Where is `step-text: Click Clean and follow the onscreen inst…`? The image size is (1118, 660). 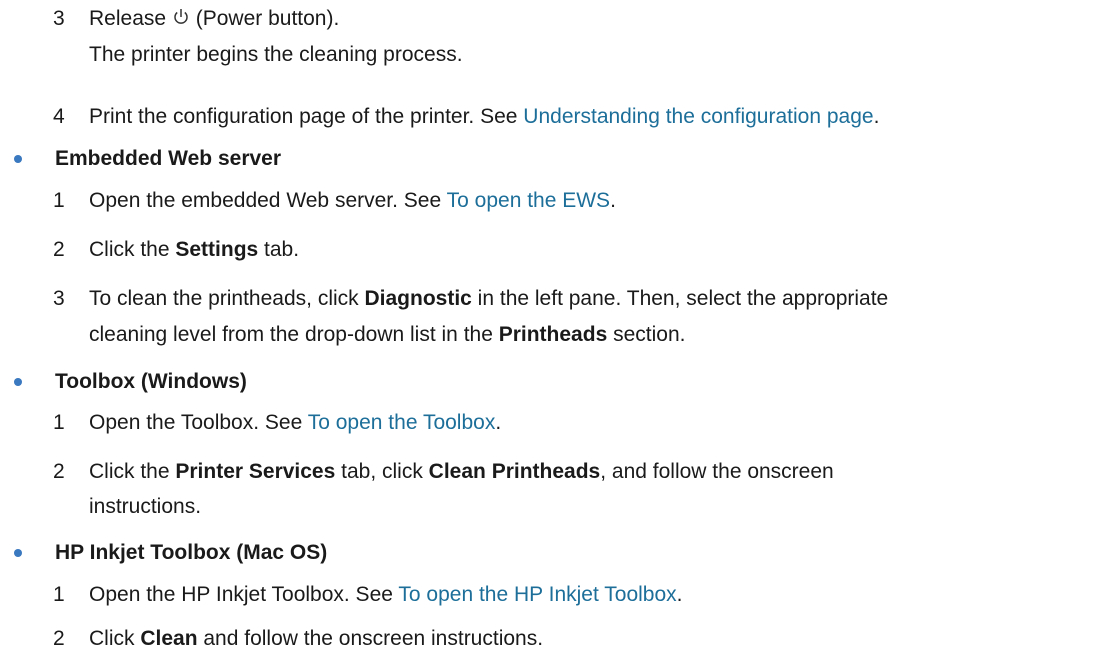 step-text: Click Clean and follow the onscreen inst… is located at coordinates (316, 638).